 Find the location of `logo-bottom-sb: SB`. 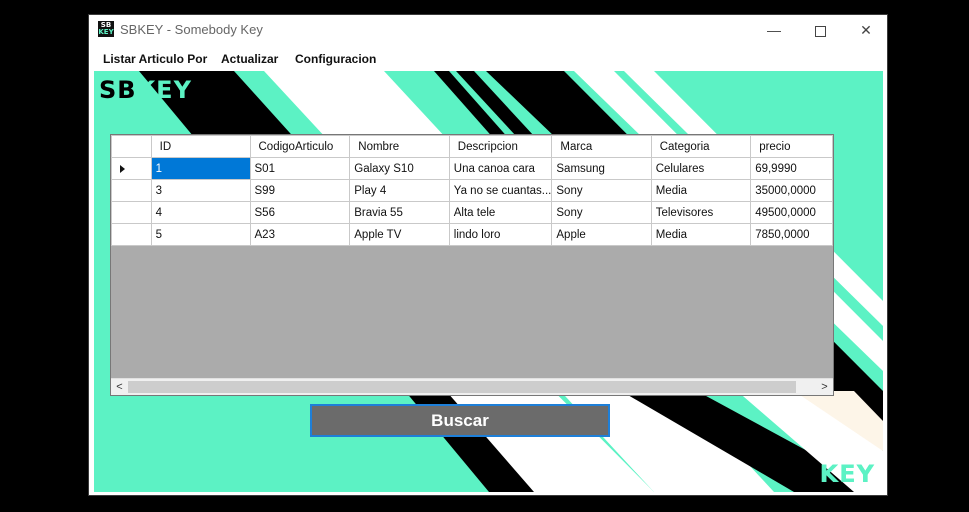

logo-bottom-sb: SB is located at coordinates (801, 474).